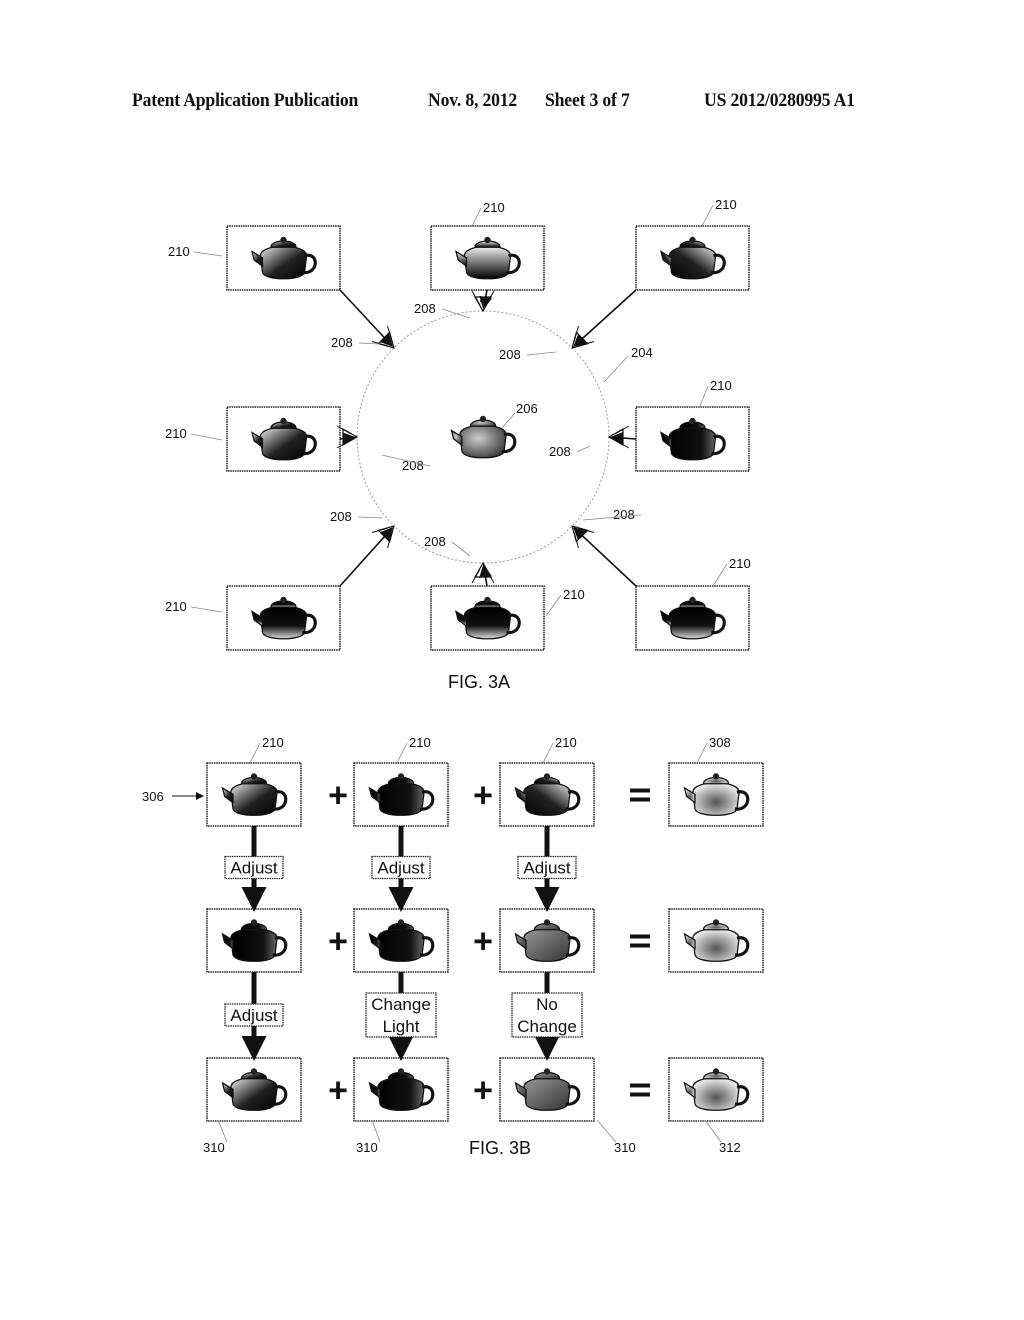  What do you see at coordinates (254, 1089) in the screenshot?
I see `light-image-row3-col1` at bounding box center [254, 1089].